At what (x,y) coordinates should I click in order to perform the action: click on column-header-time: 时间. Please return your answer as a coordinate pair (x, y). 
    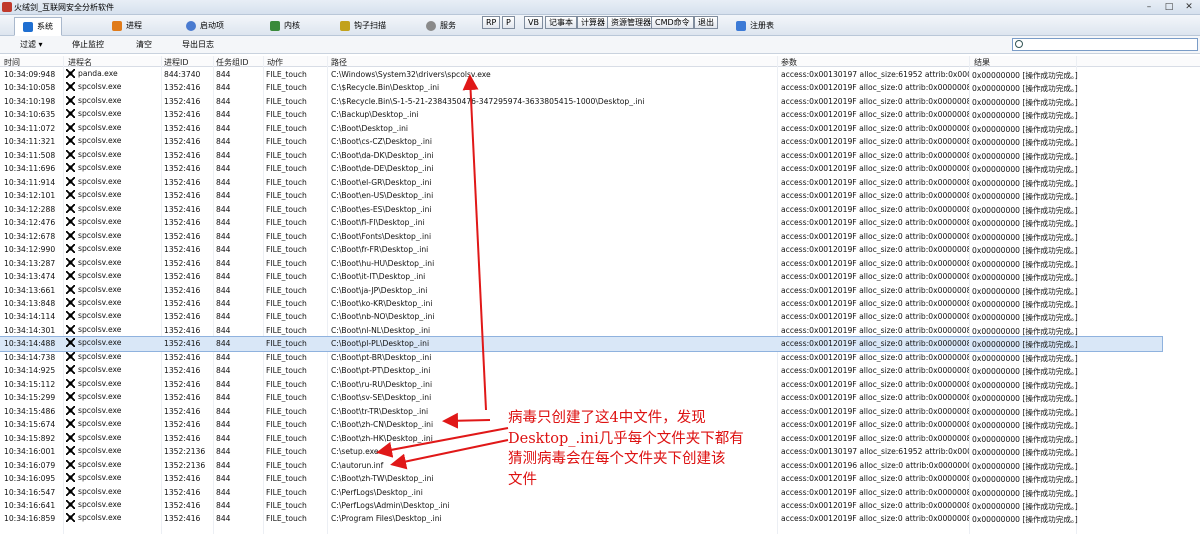
    Looking at the image, I should click on (12, 62).